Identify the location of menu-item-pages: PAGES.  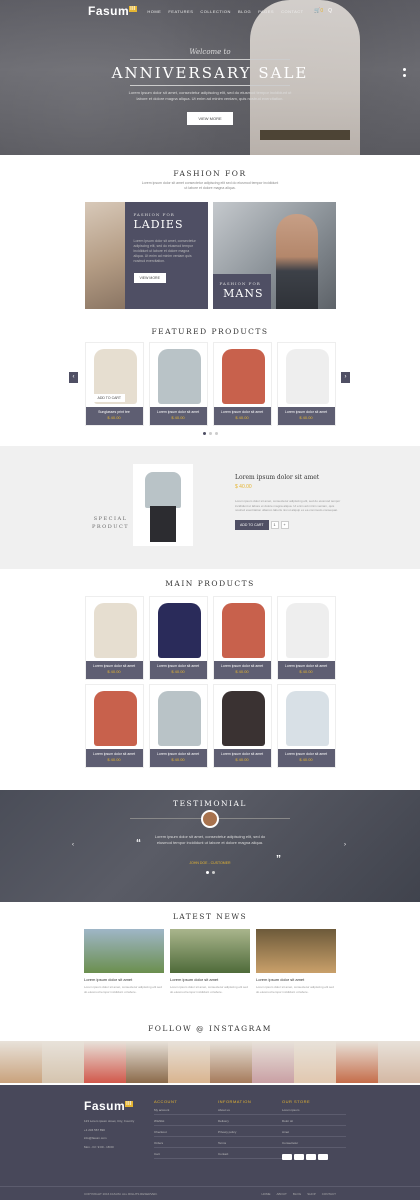
(266, 11).